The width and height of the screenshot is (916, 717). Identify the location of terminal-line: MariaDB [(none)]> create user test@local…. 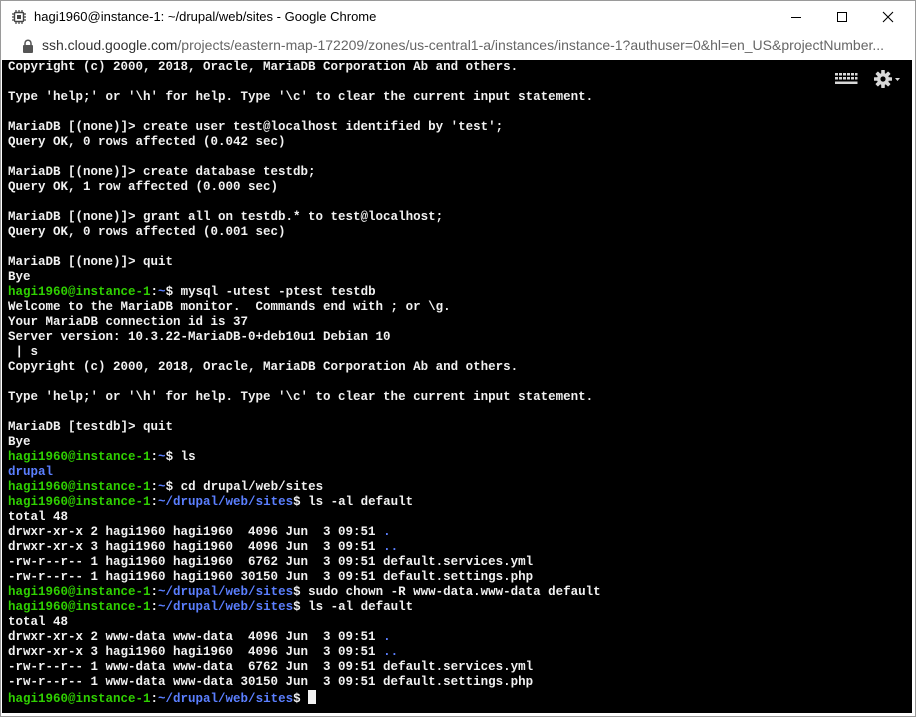
(304, 127).